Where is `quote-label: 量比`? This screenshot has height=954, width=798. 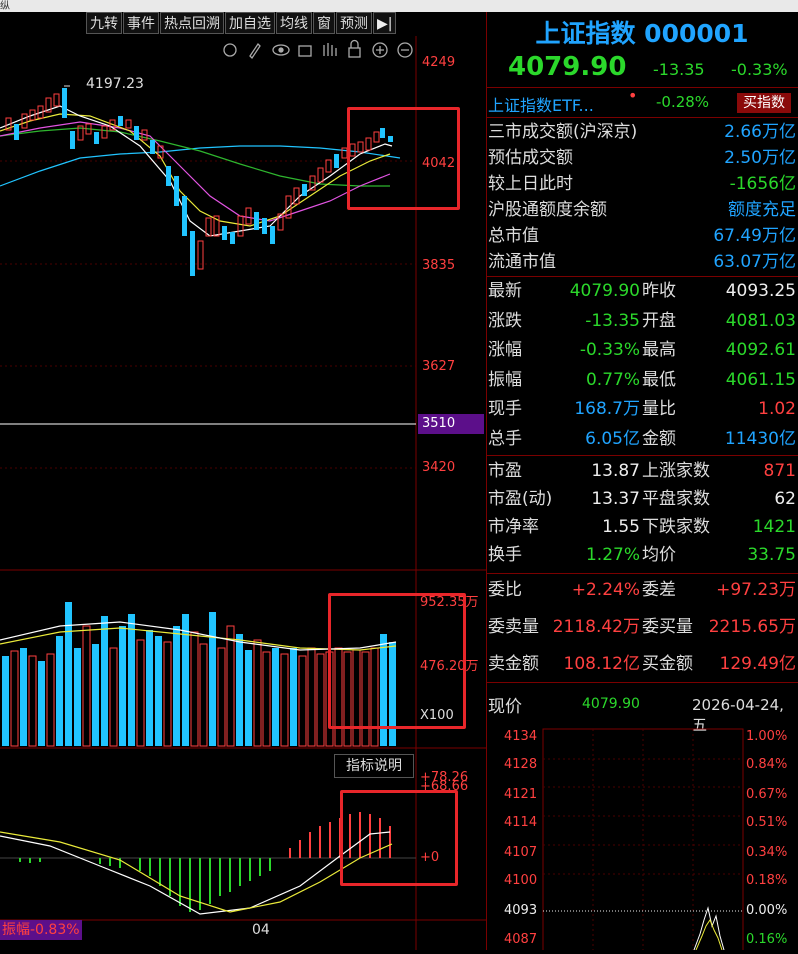 quote-label: 量比 is located at coordinates (659, 409).